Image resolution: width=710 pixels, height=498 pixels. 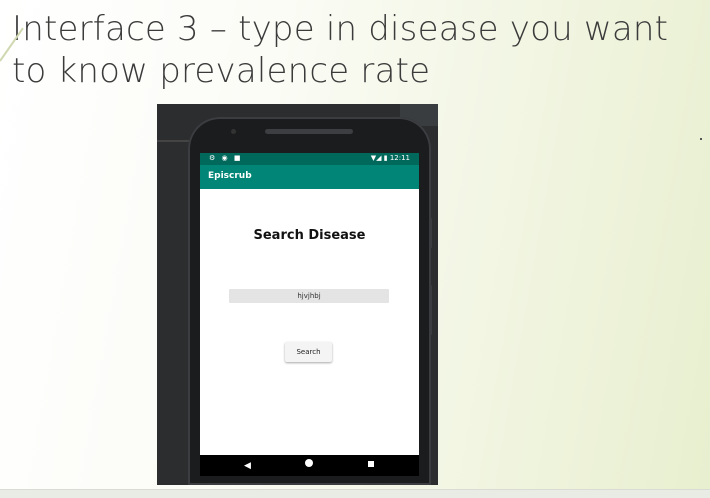 What do you see at coordinates (430, 310) in the screenshot?
I see `power-button` at bounding box center [430, 310].